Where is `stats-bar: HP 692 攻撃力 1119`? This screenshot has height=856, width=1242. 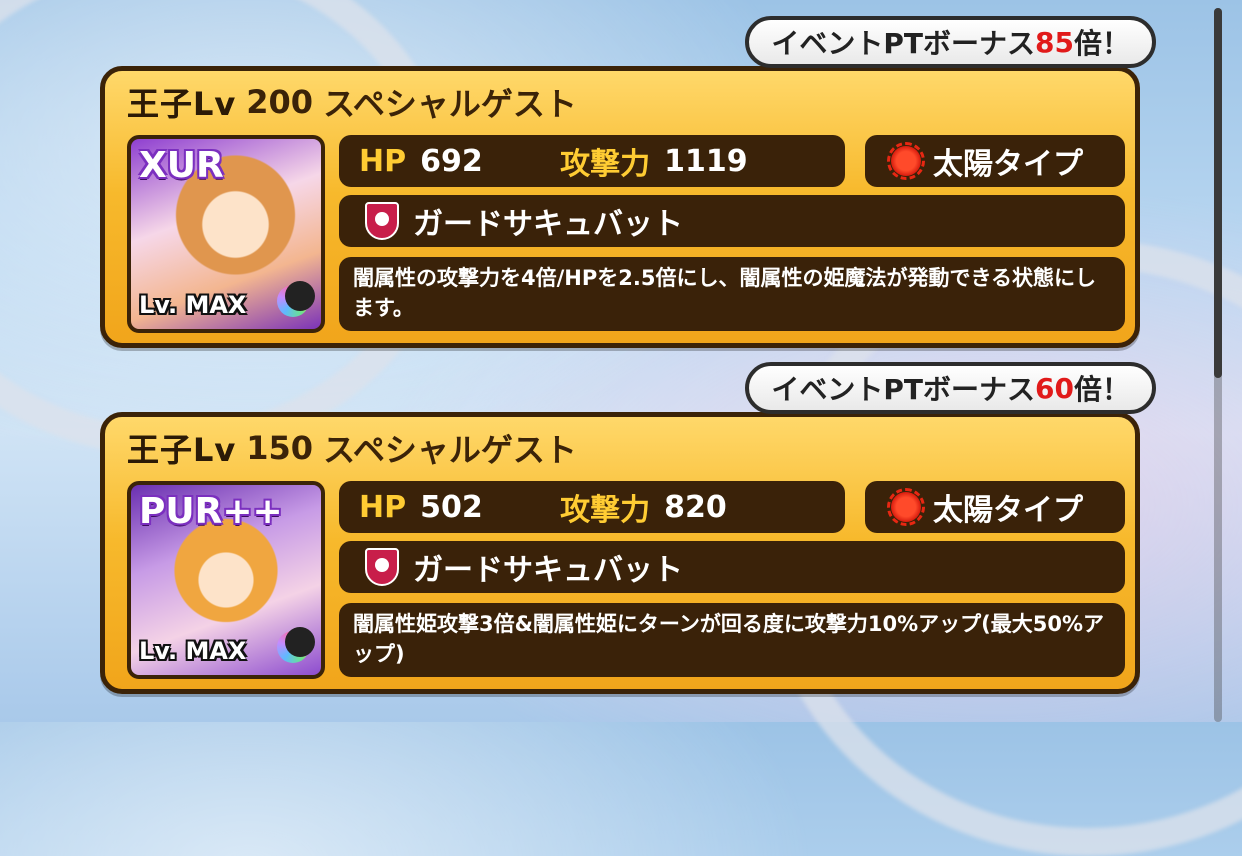
stats-bar: HP 692 攻撃力 1119 is located at coordinates (592, 161).